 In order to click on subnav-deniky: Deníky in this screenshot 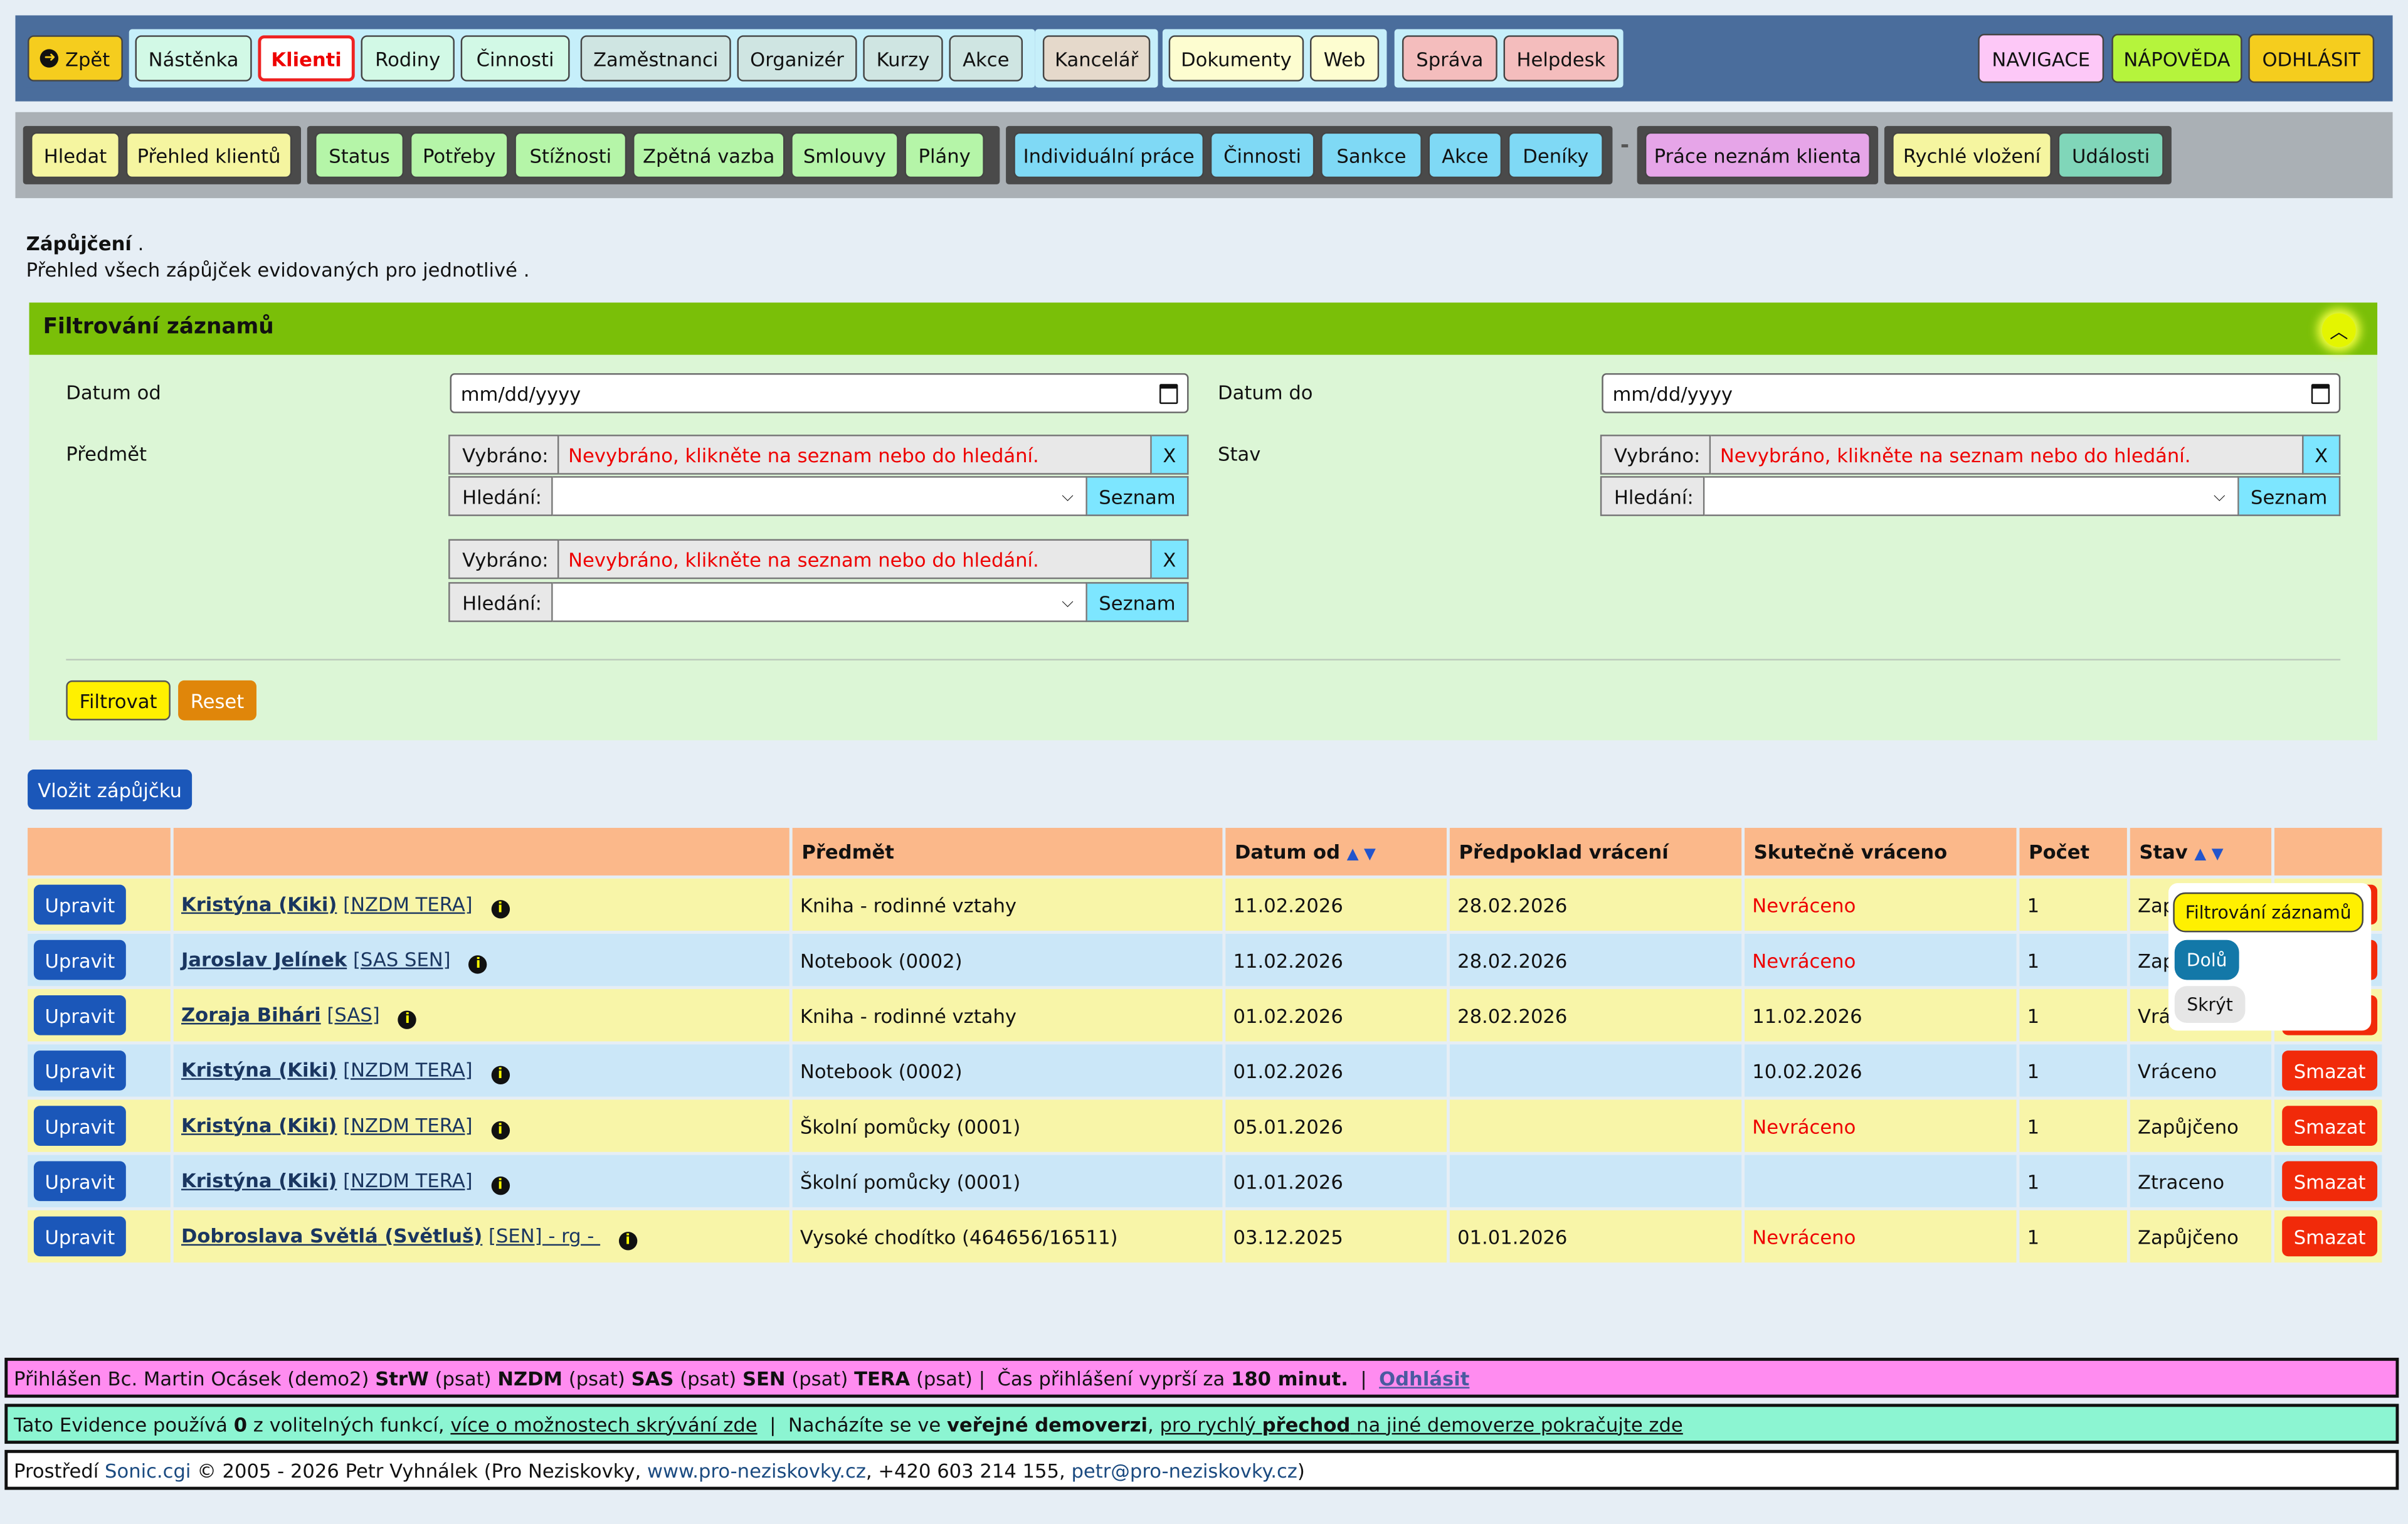, I will do `click(1555, 156)`.